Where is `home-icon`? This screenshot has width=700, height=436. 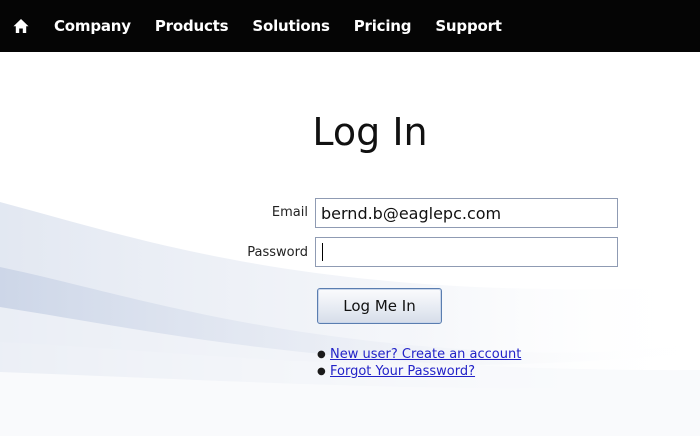 home-icon is located at coordinates (21, 26).